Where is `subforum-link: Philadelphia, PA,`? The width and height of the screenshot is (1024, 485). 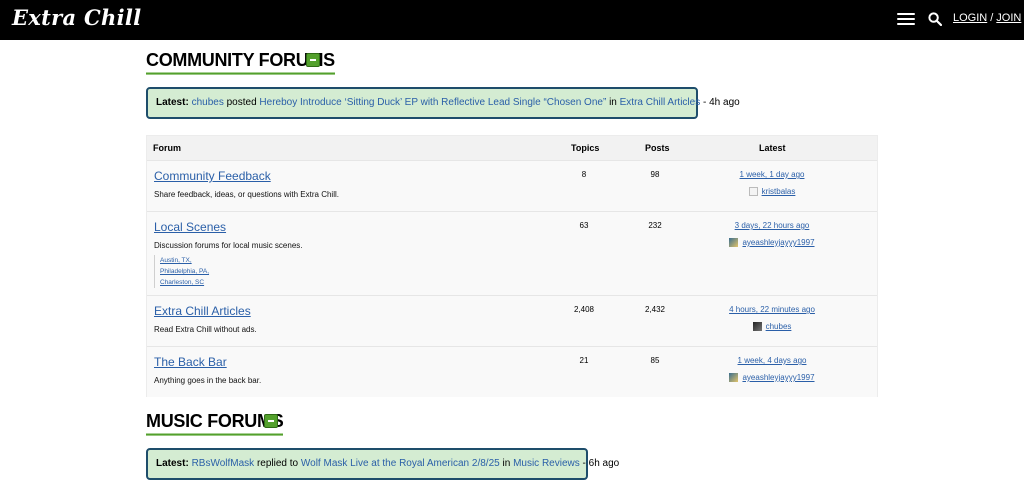 subforum-link: Philadelphia, PA, is located at coordinates (184, 271).